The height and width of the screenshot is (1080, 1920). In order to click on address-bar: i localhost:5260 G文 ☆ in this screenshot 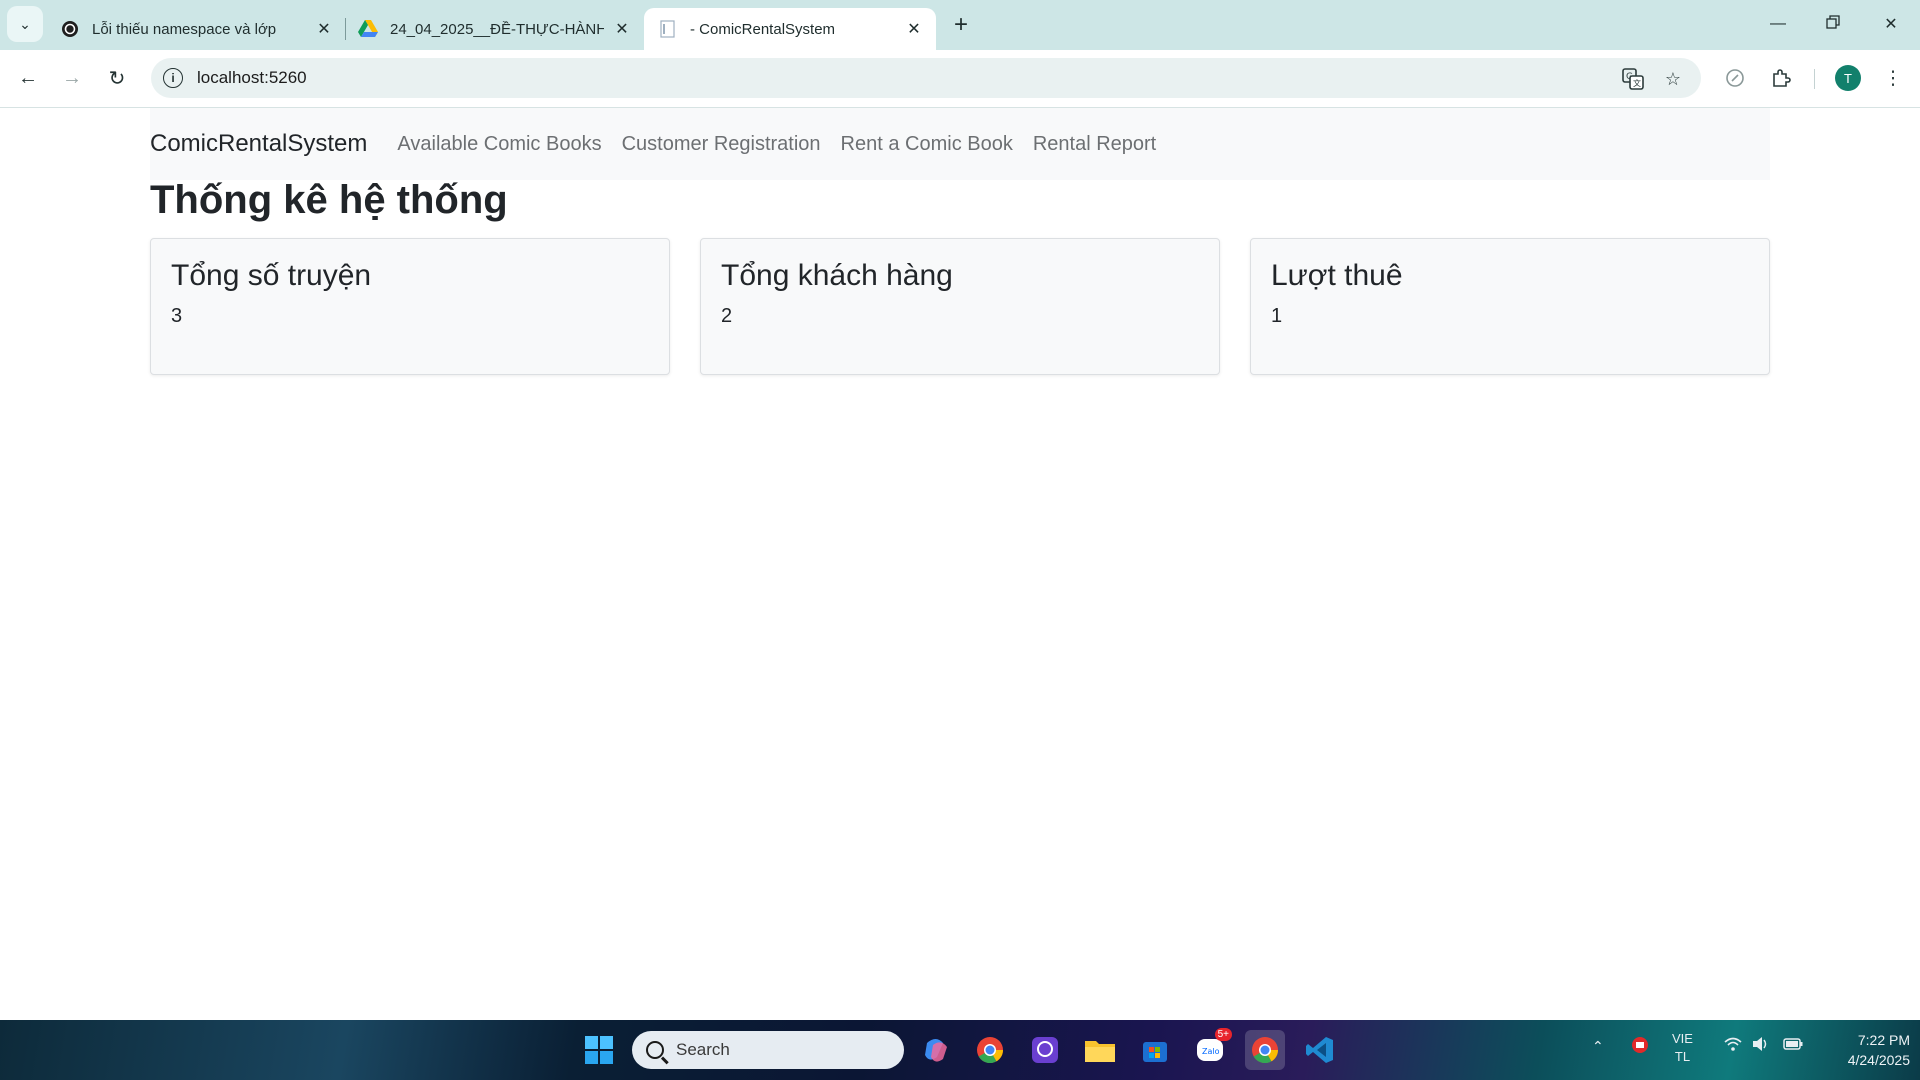, I will do `click(926, 78)`.